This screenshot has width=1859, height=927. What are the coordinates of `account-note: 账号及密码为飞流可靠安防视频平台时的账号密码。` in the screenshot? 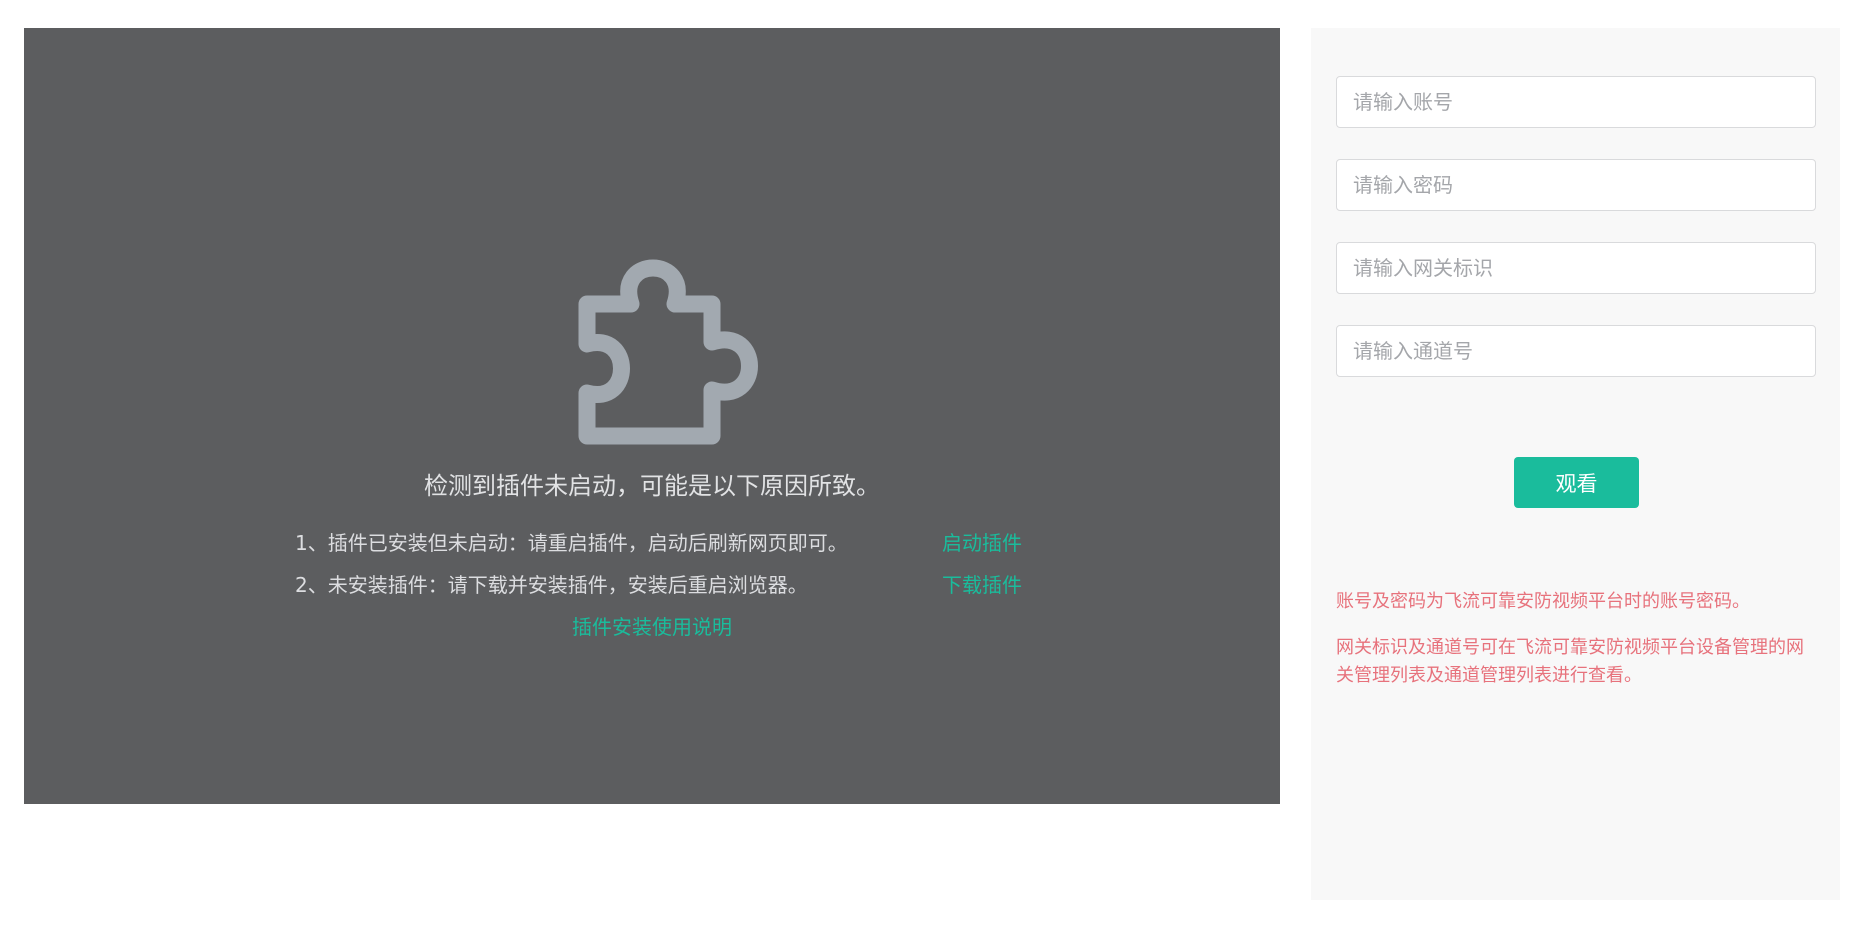 It's located at (1543, 601).